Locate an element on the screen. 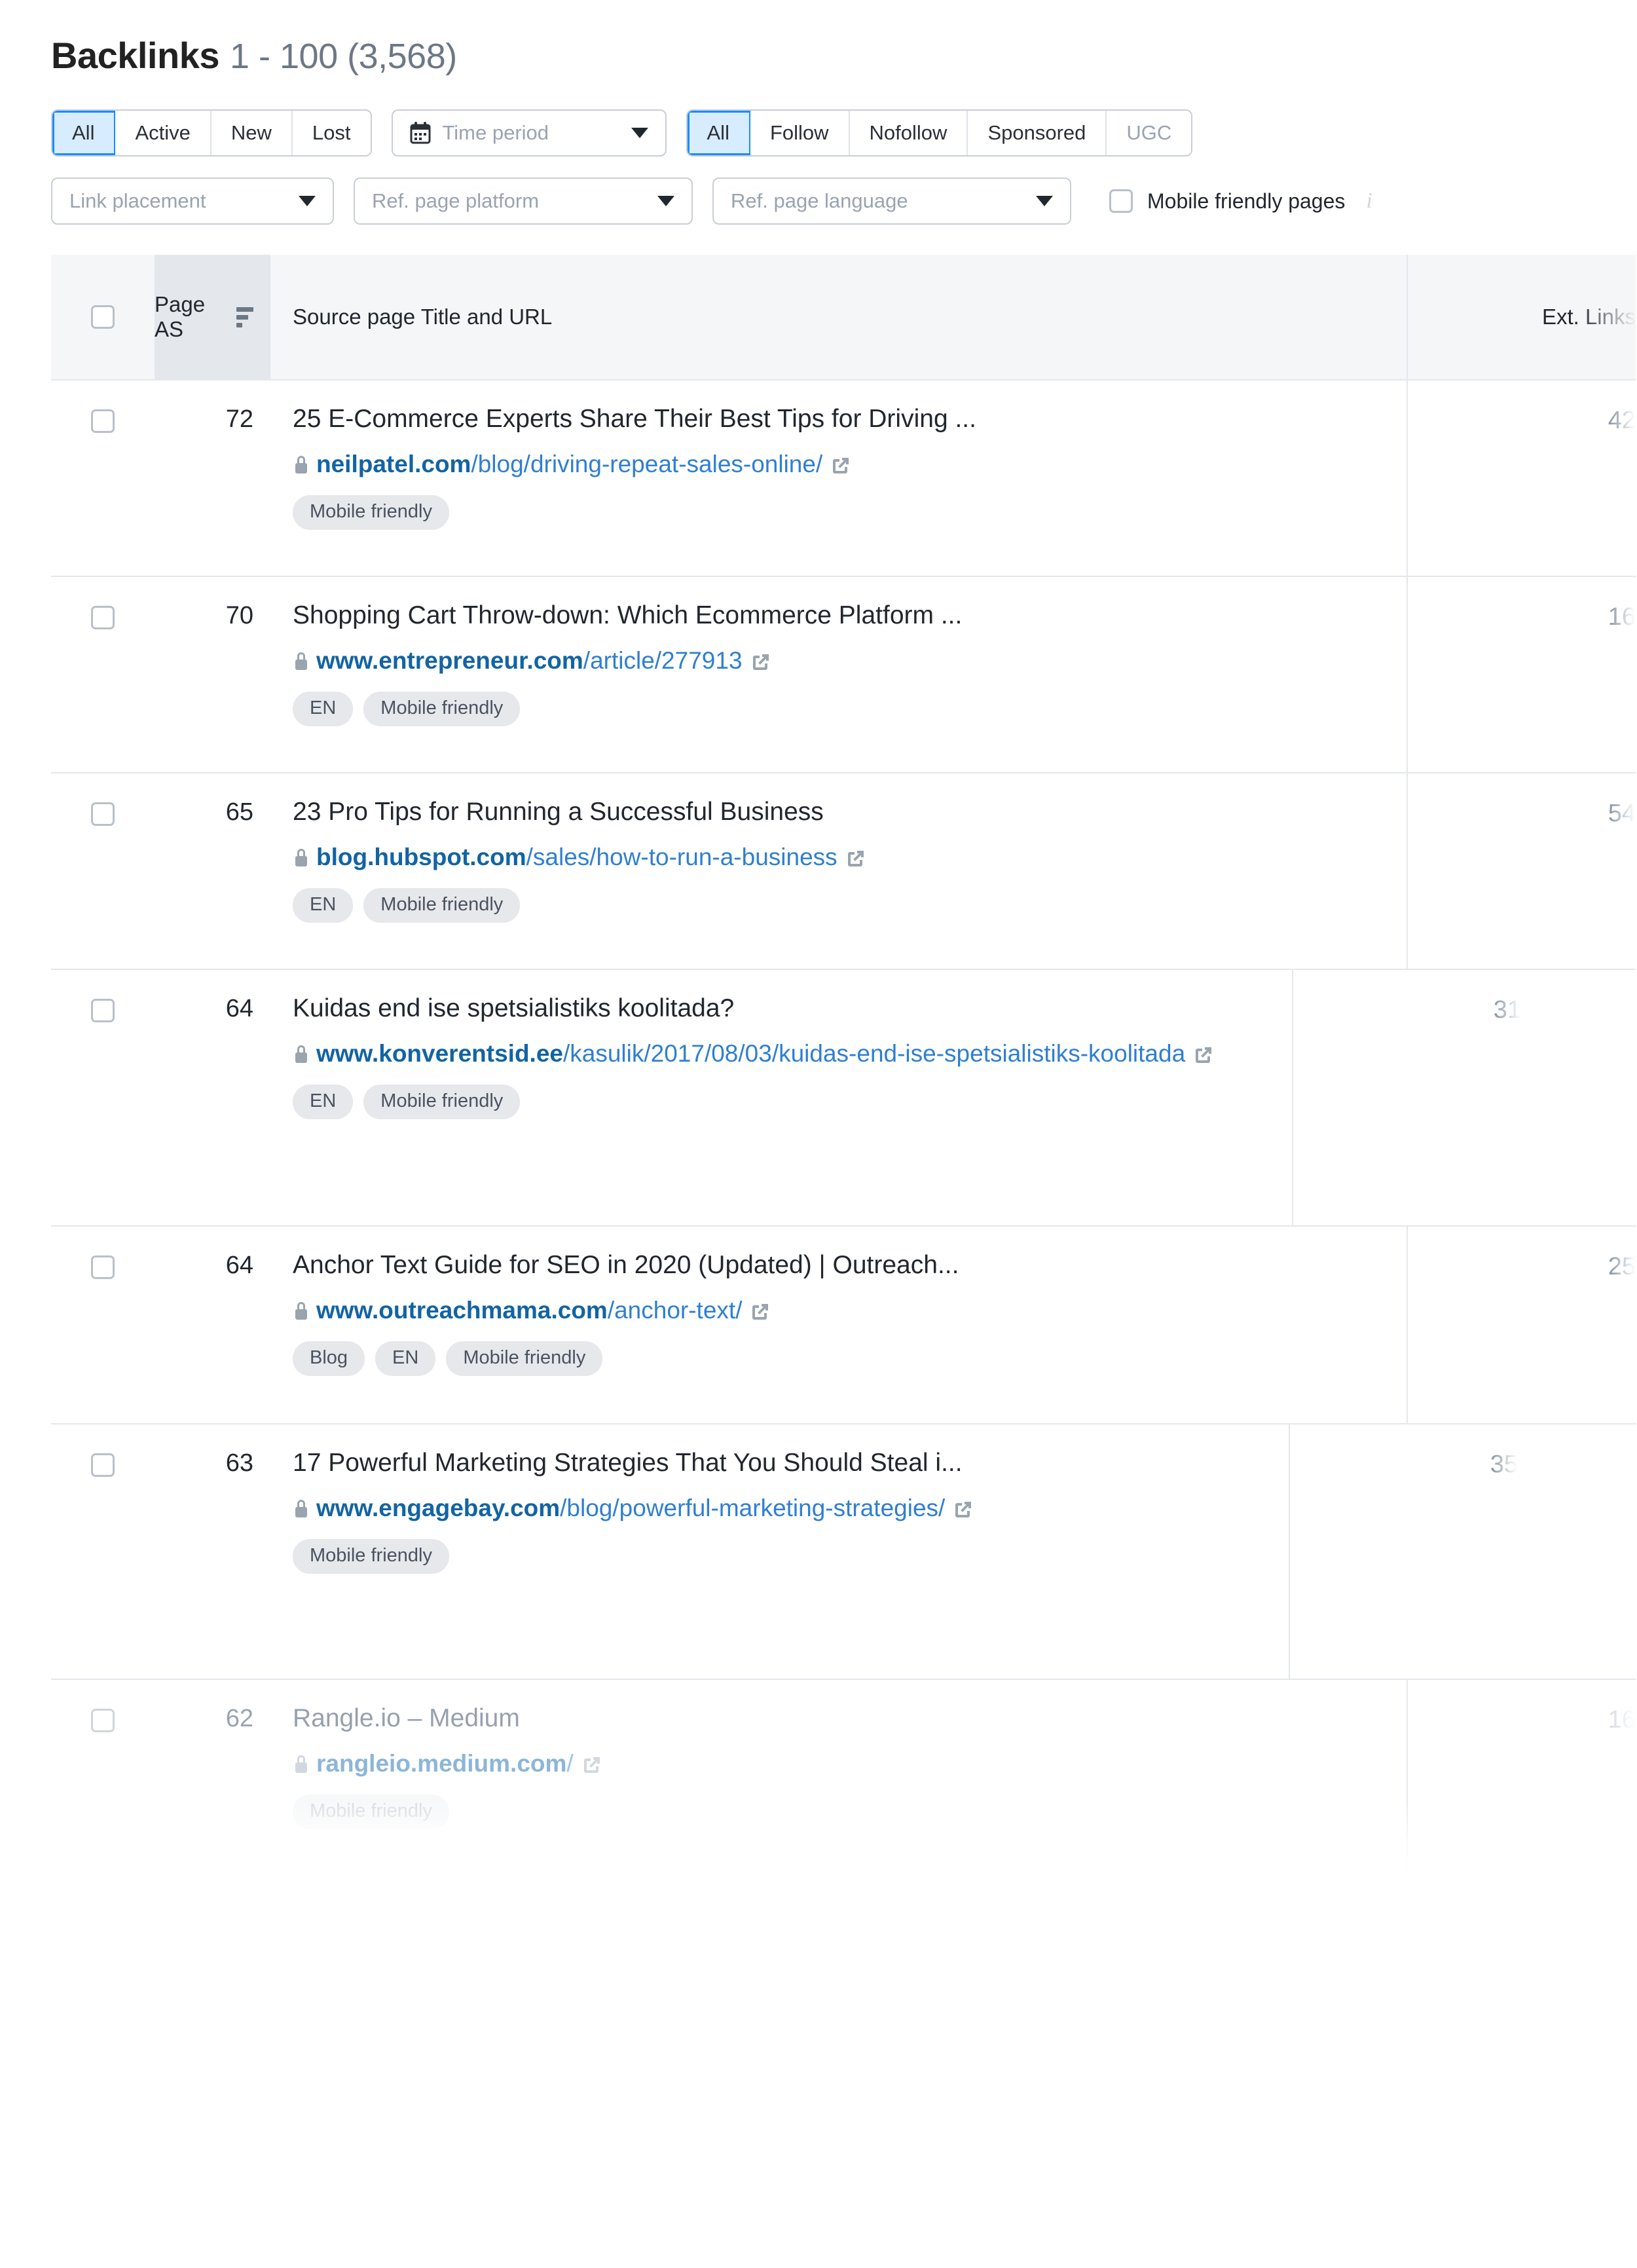 The image size is (1637, 2268). mobile-friendly-pages-checkbox is located at coordinates (1121, 201).